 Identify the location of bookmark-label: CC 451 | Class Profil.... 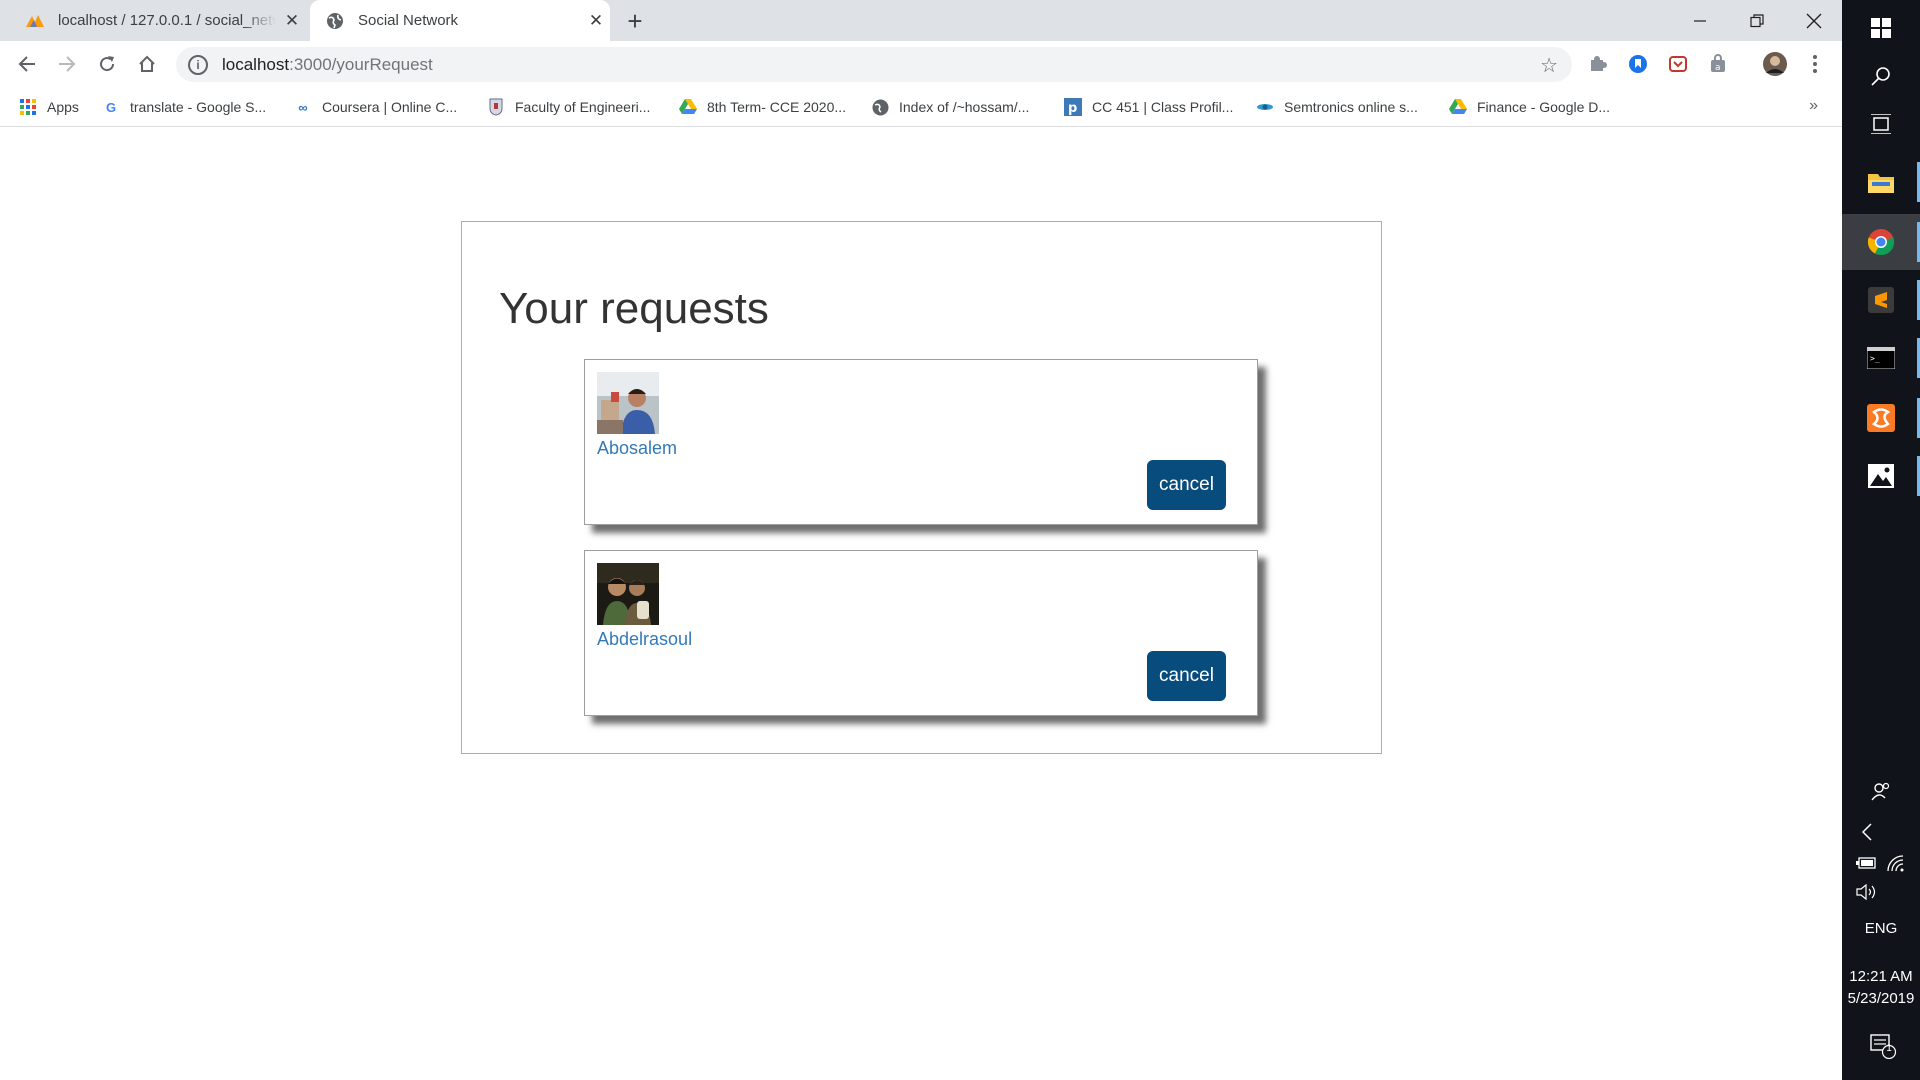
(1163, 107).